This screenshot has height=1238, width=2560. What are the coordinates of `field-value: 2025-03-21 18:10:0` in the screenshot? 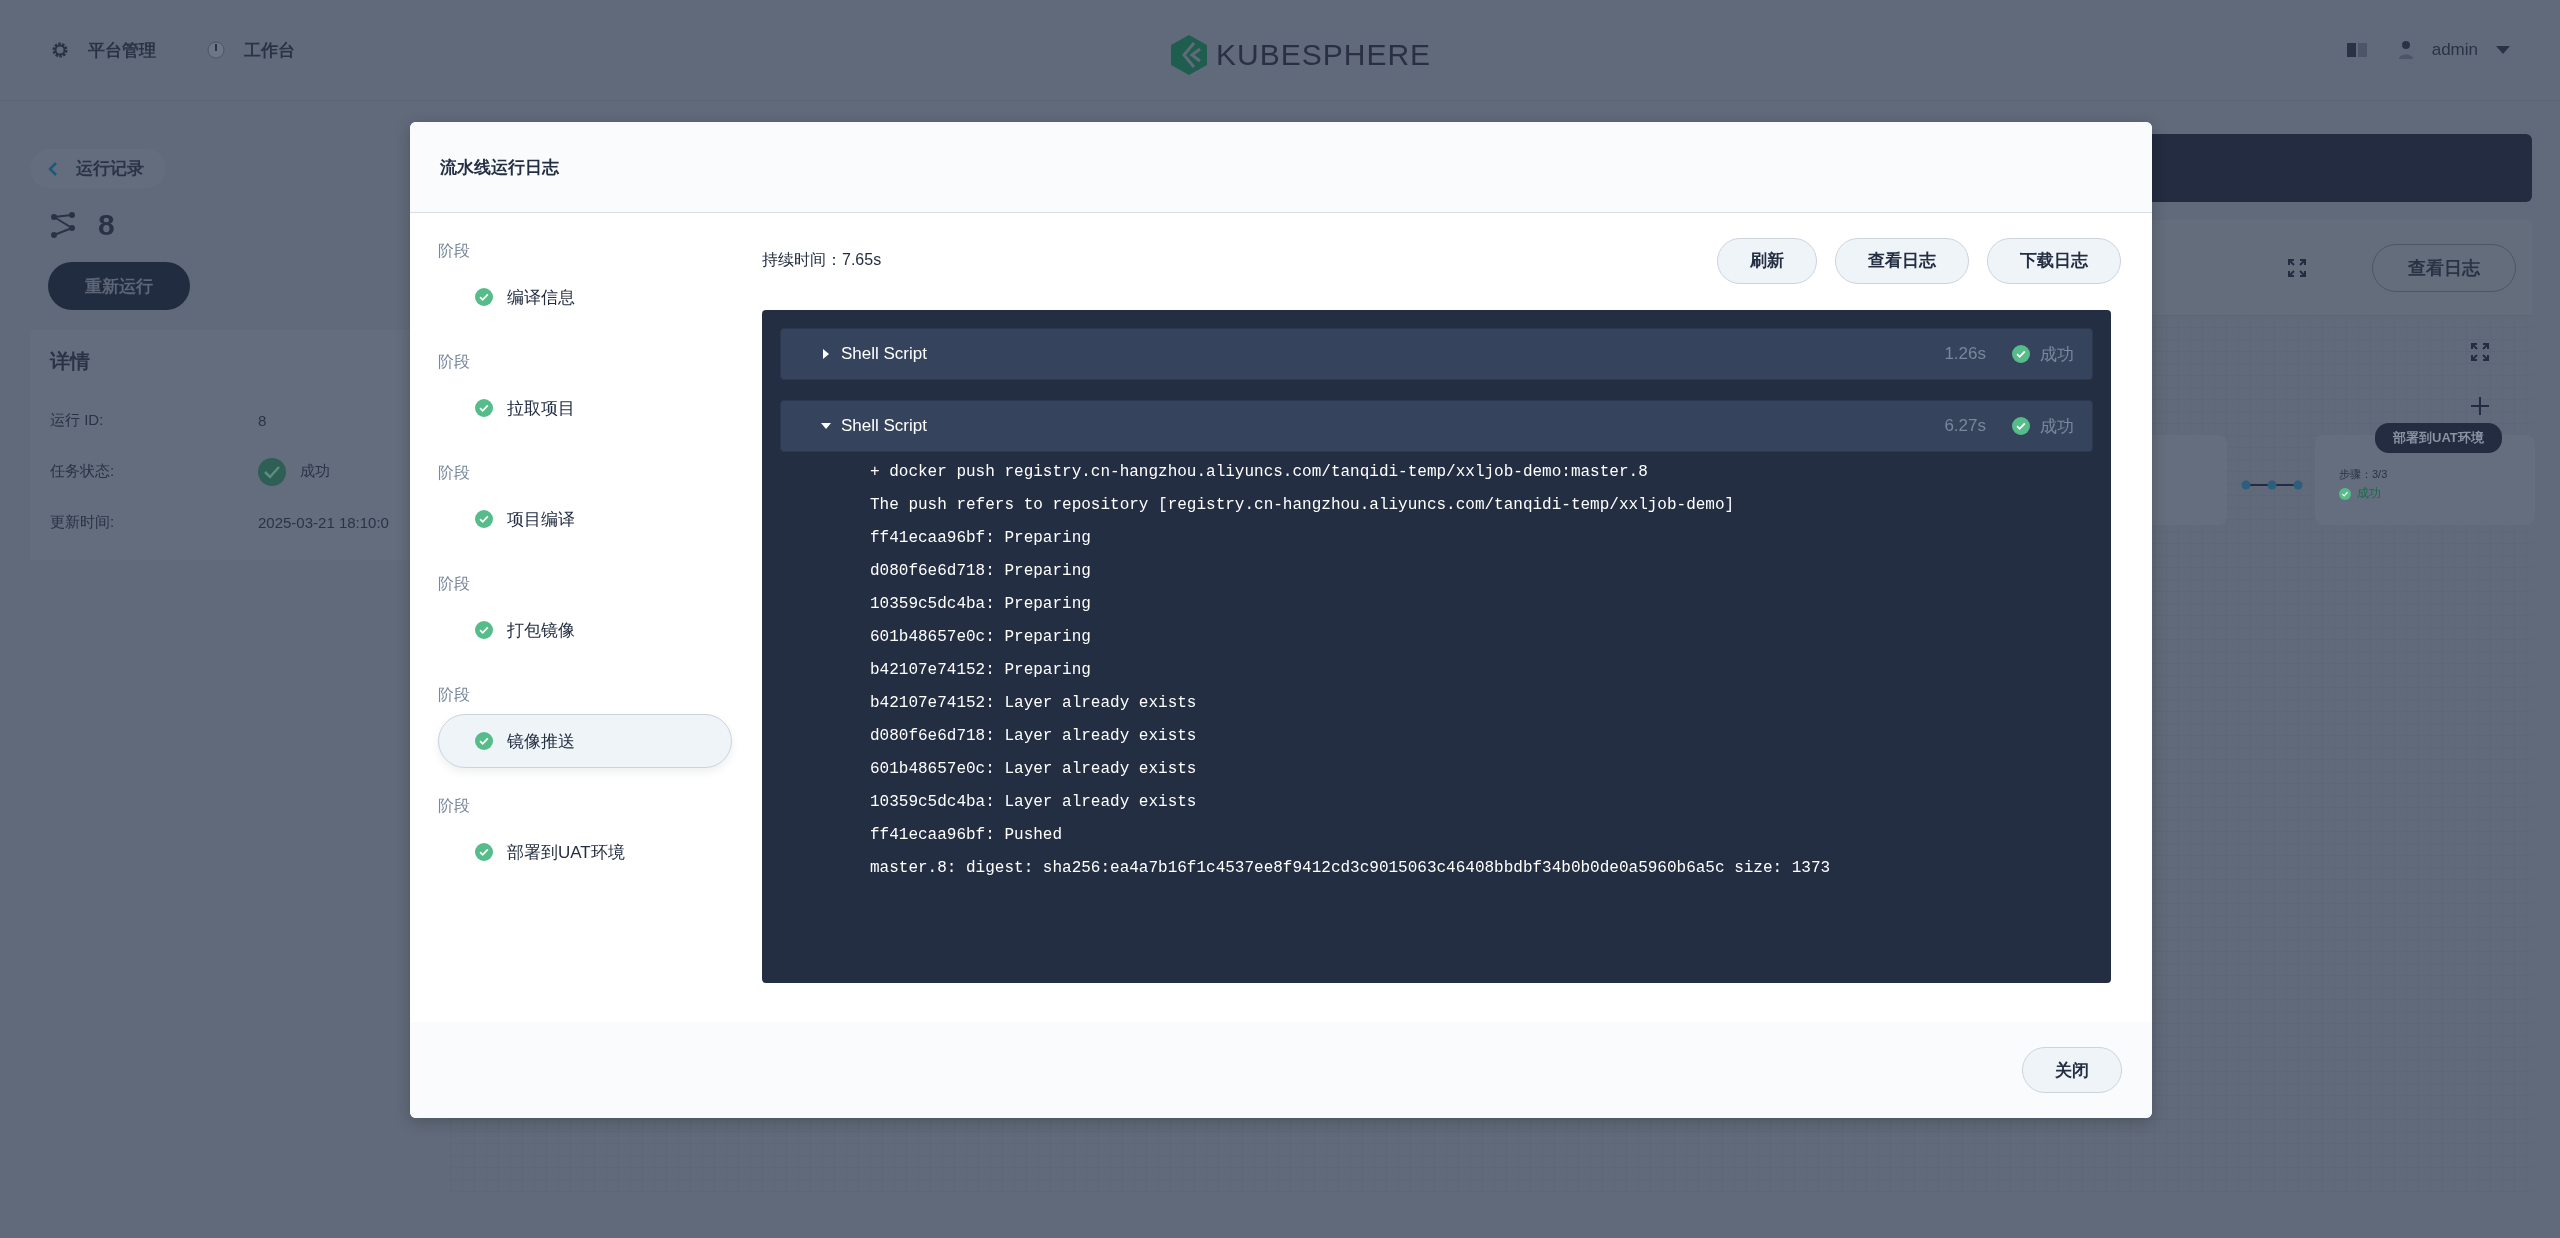 It's located at (323, 522).